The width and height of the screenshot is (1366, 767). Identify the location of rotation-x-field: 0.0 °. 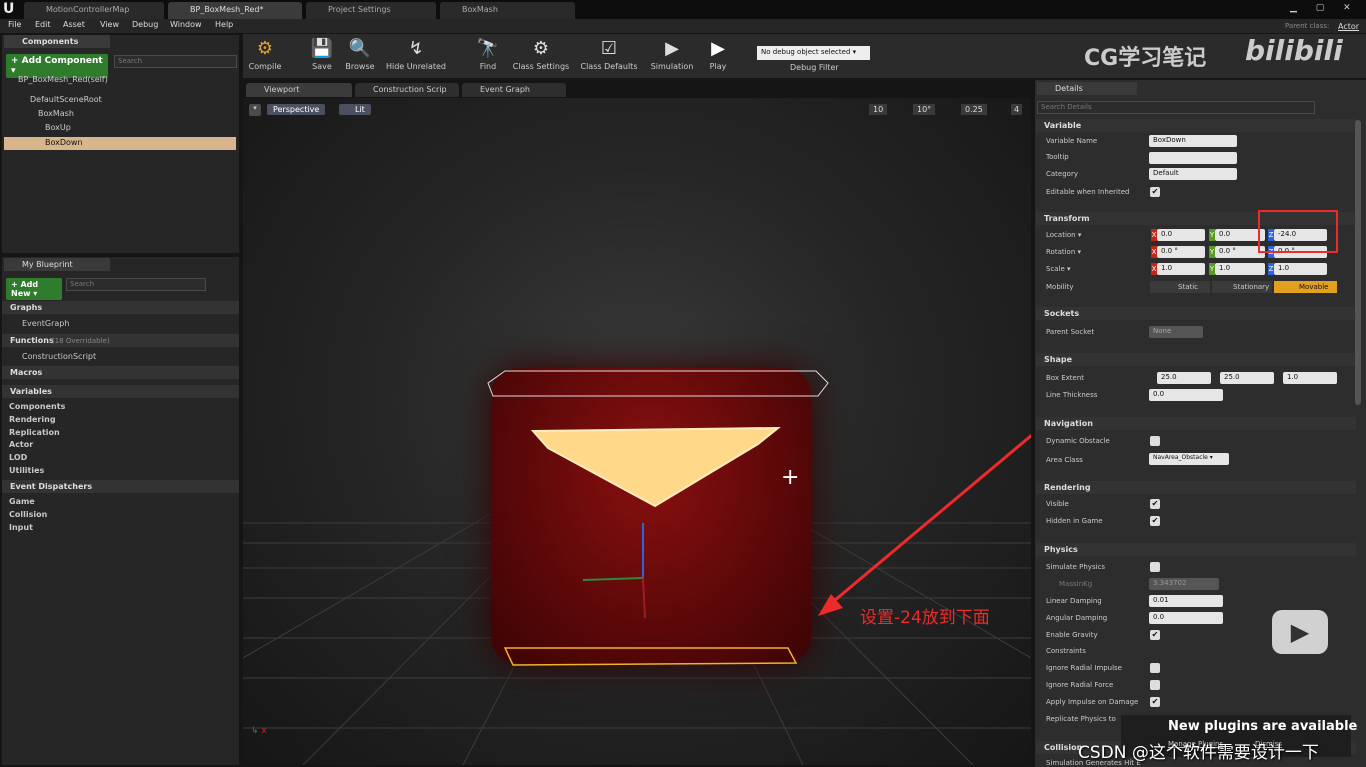
(1181, 252).